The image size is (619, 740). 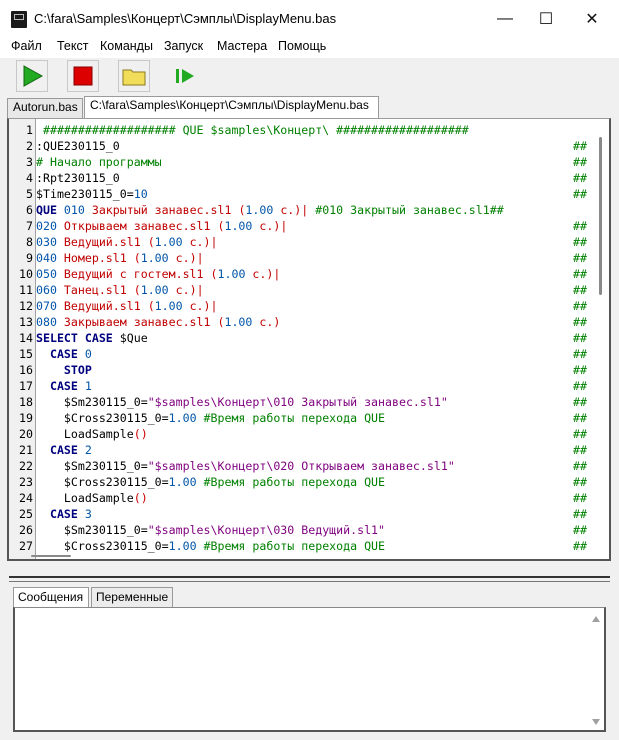 I want to click on code-line: 050 Ведущий с гостем.sl1 (1.00 с.)|, so click(x=158, y=274).